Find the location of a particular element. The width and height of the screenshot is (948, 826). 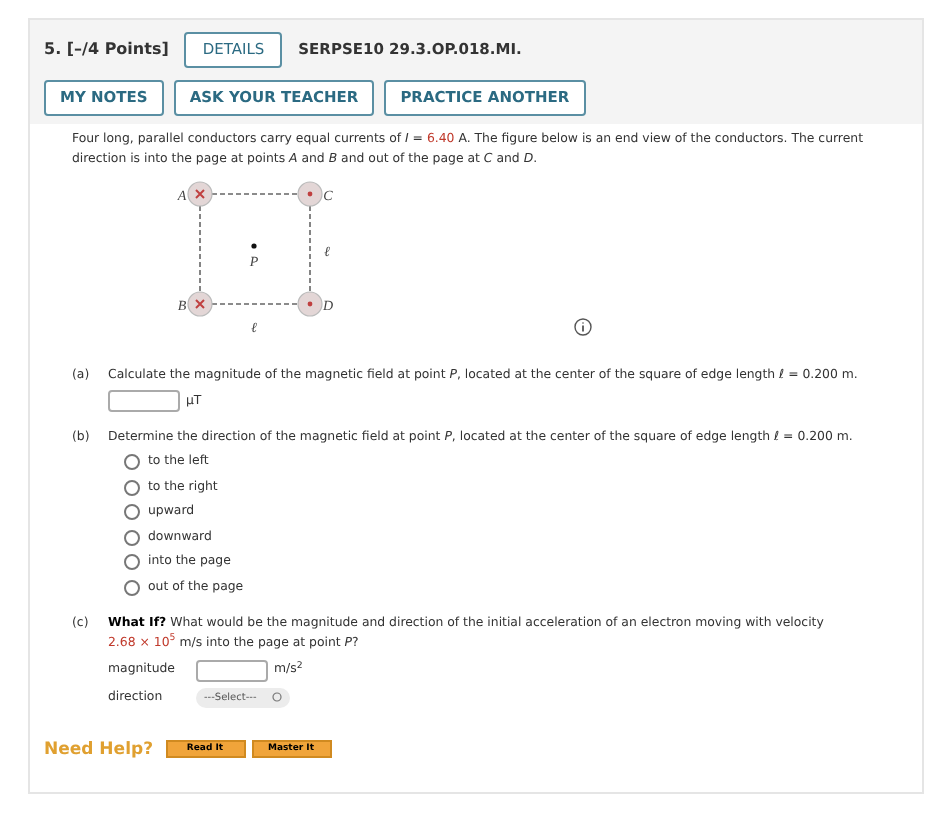

info-icon is located at coordinates (583, 327).